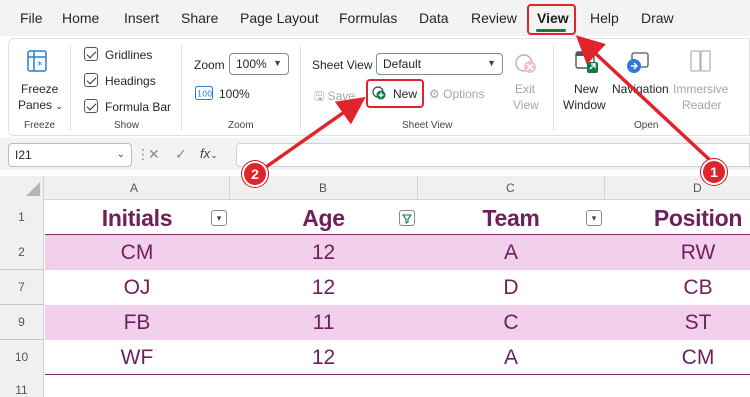 The width and height of the screenshot is (750, 397). I want to click on callout-badge-1: 1, so click(714, 172).